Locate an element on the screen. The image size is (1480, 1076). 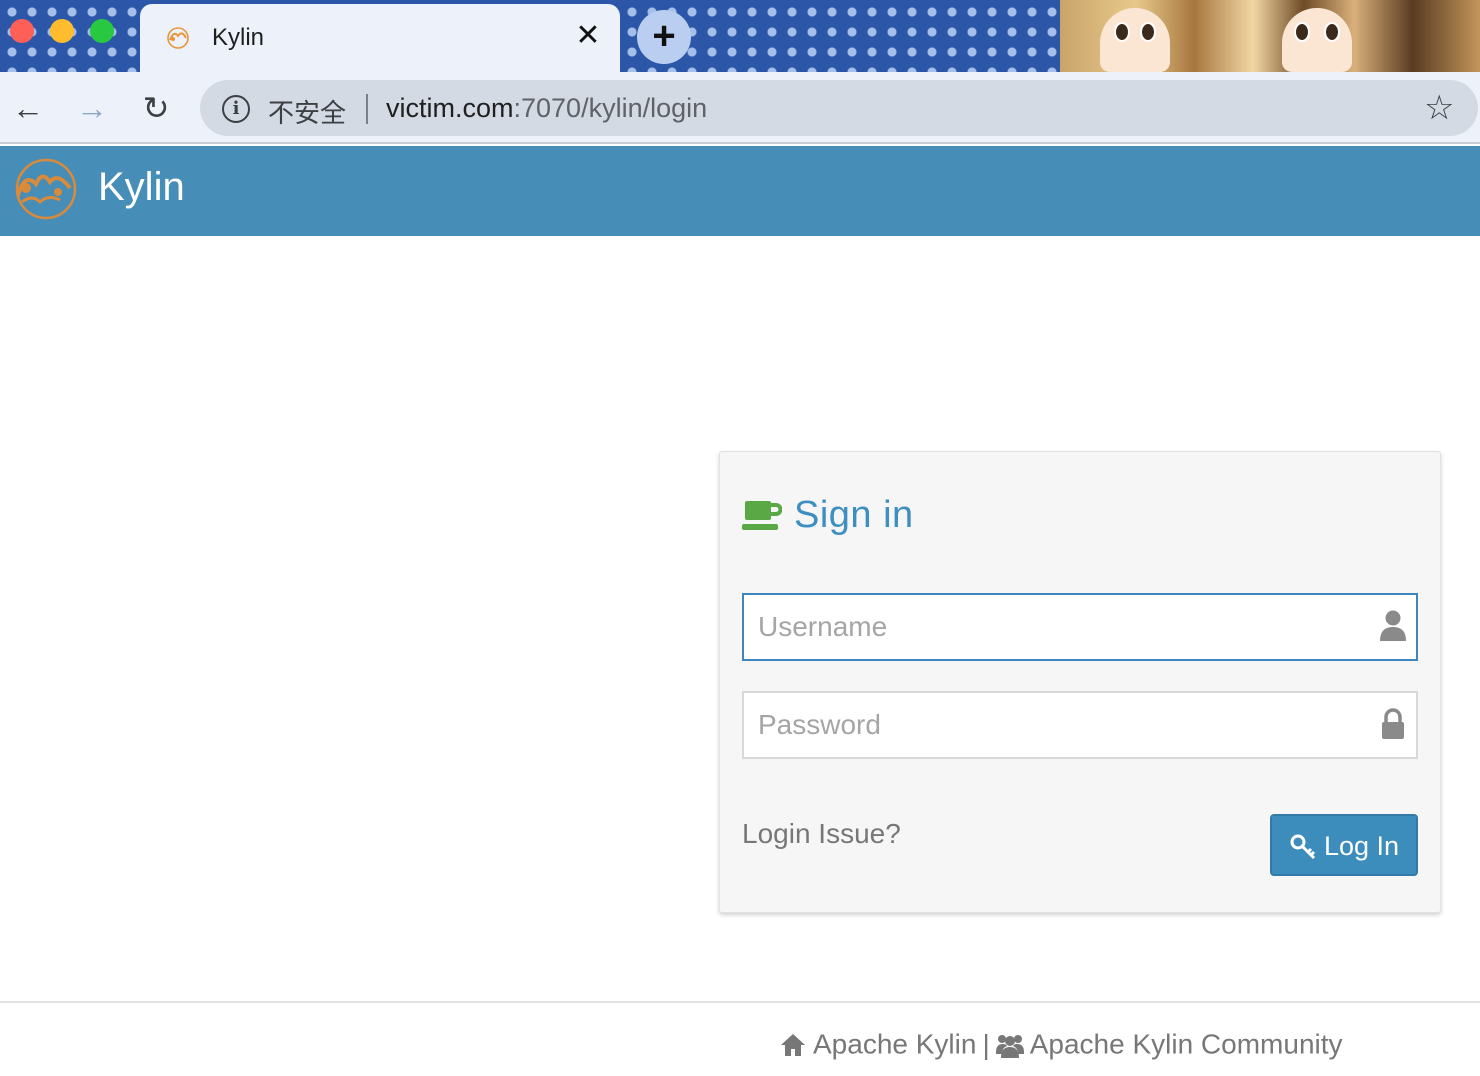
address-bar: i 不安全 victim.com:7070/kylin/login ☆ is located at coordinates (839, 108).